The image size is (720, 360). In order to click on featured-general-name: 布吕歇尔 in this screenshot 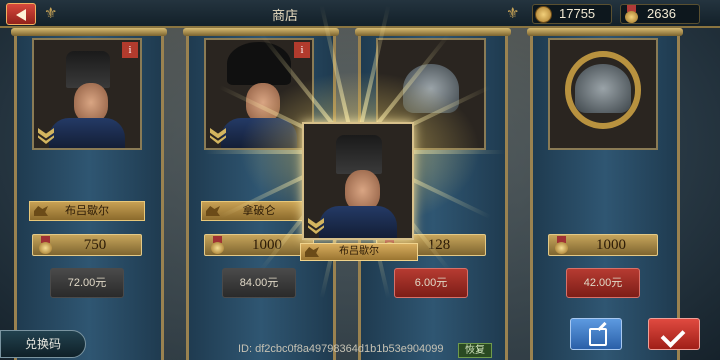, I will do `click(359, 252)`.